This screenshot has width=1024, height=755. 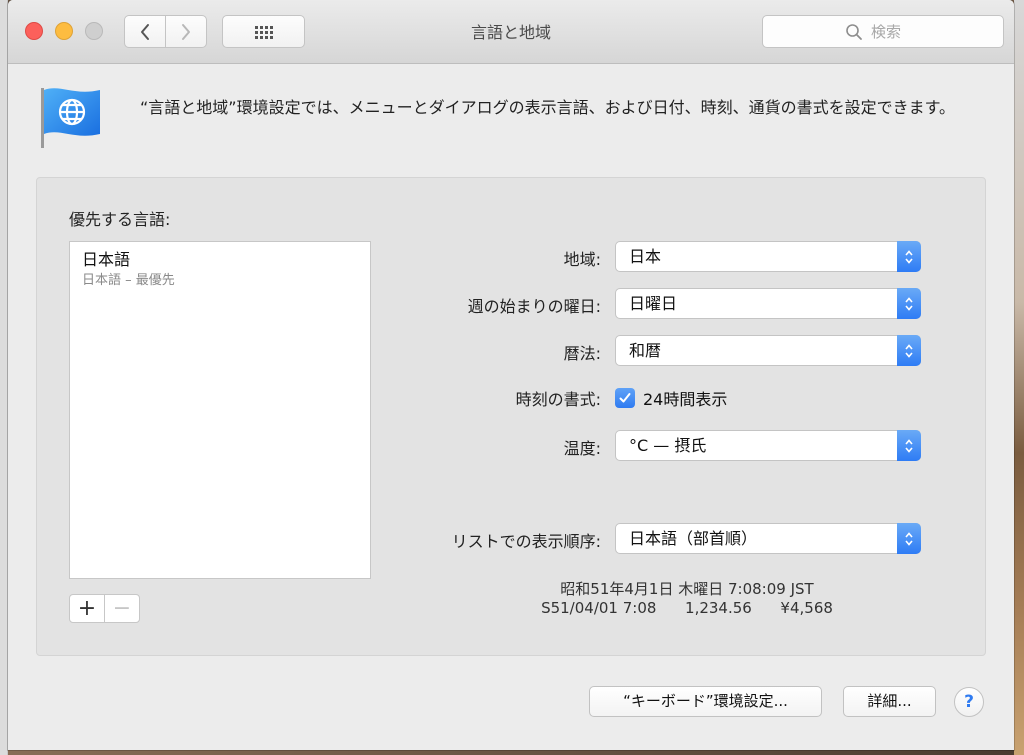 What do you see at coordinates (768, 538) in the screenshot?
I see `list-order-popup: 日本語（部首順）` at bounding box center [768, 538].